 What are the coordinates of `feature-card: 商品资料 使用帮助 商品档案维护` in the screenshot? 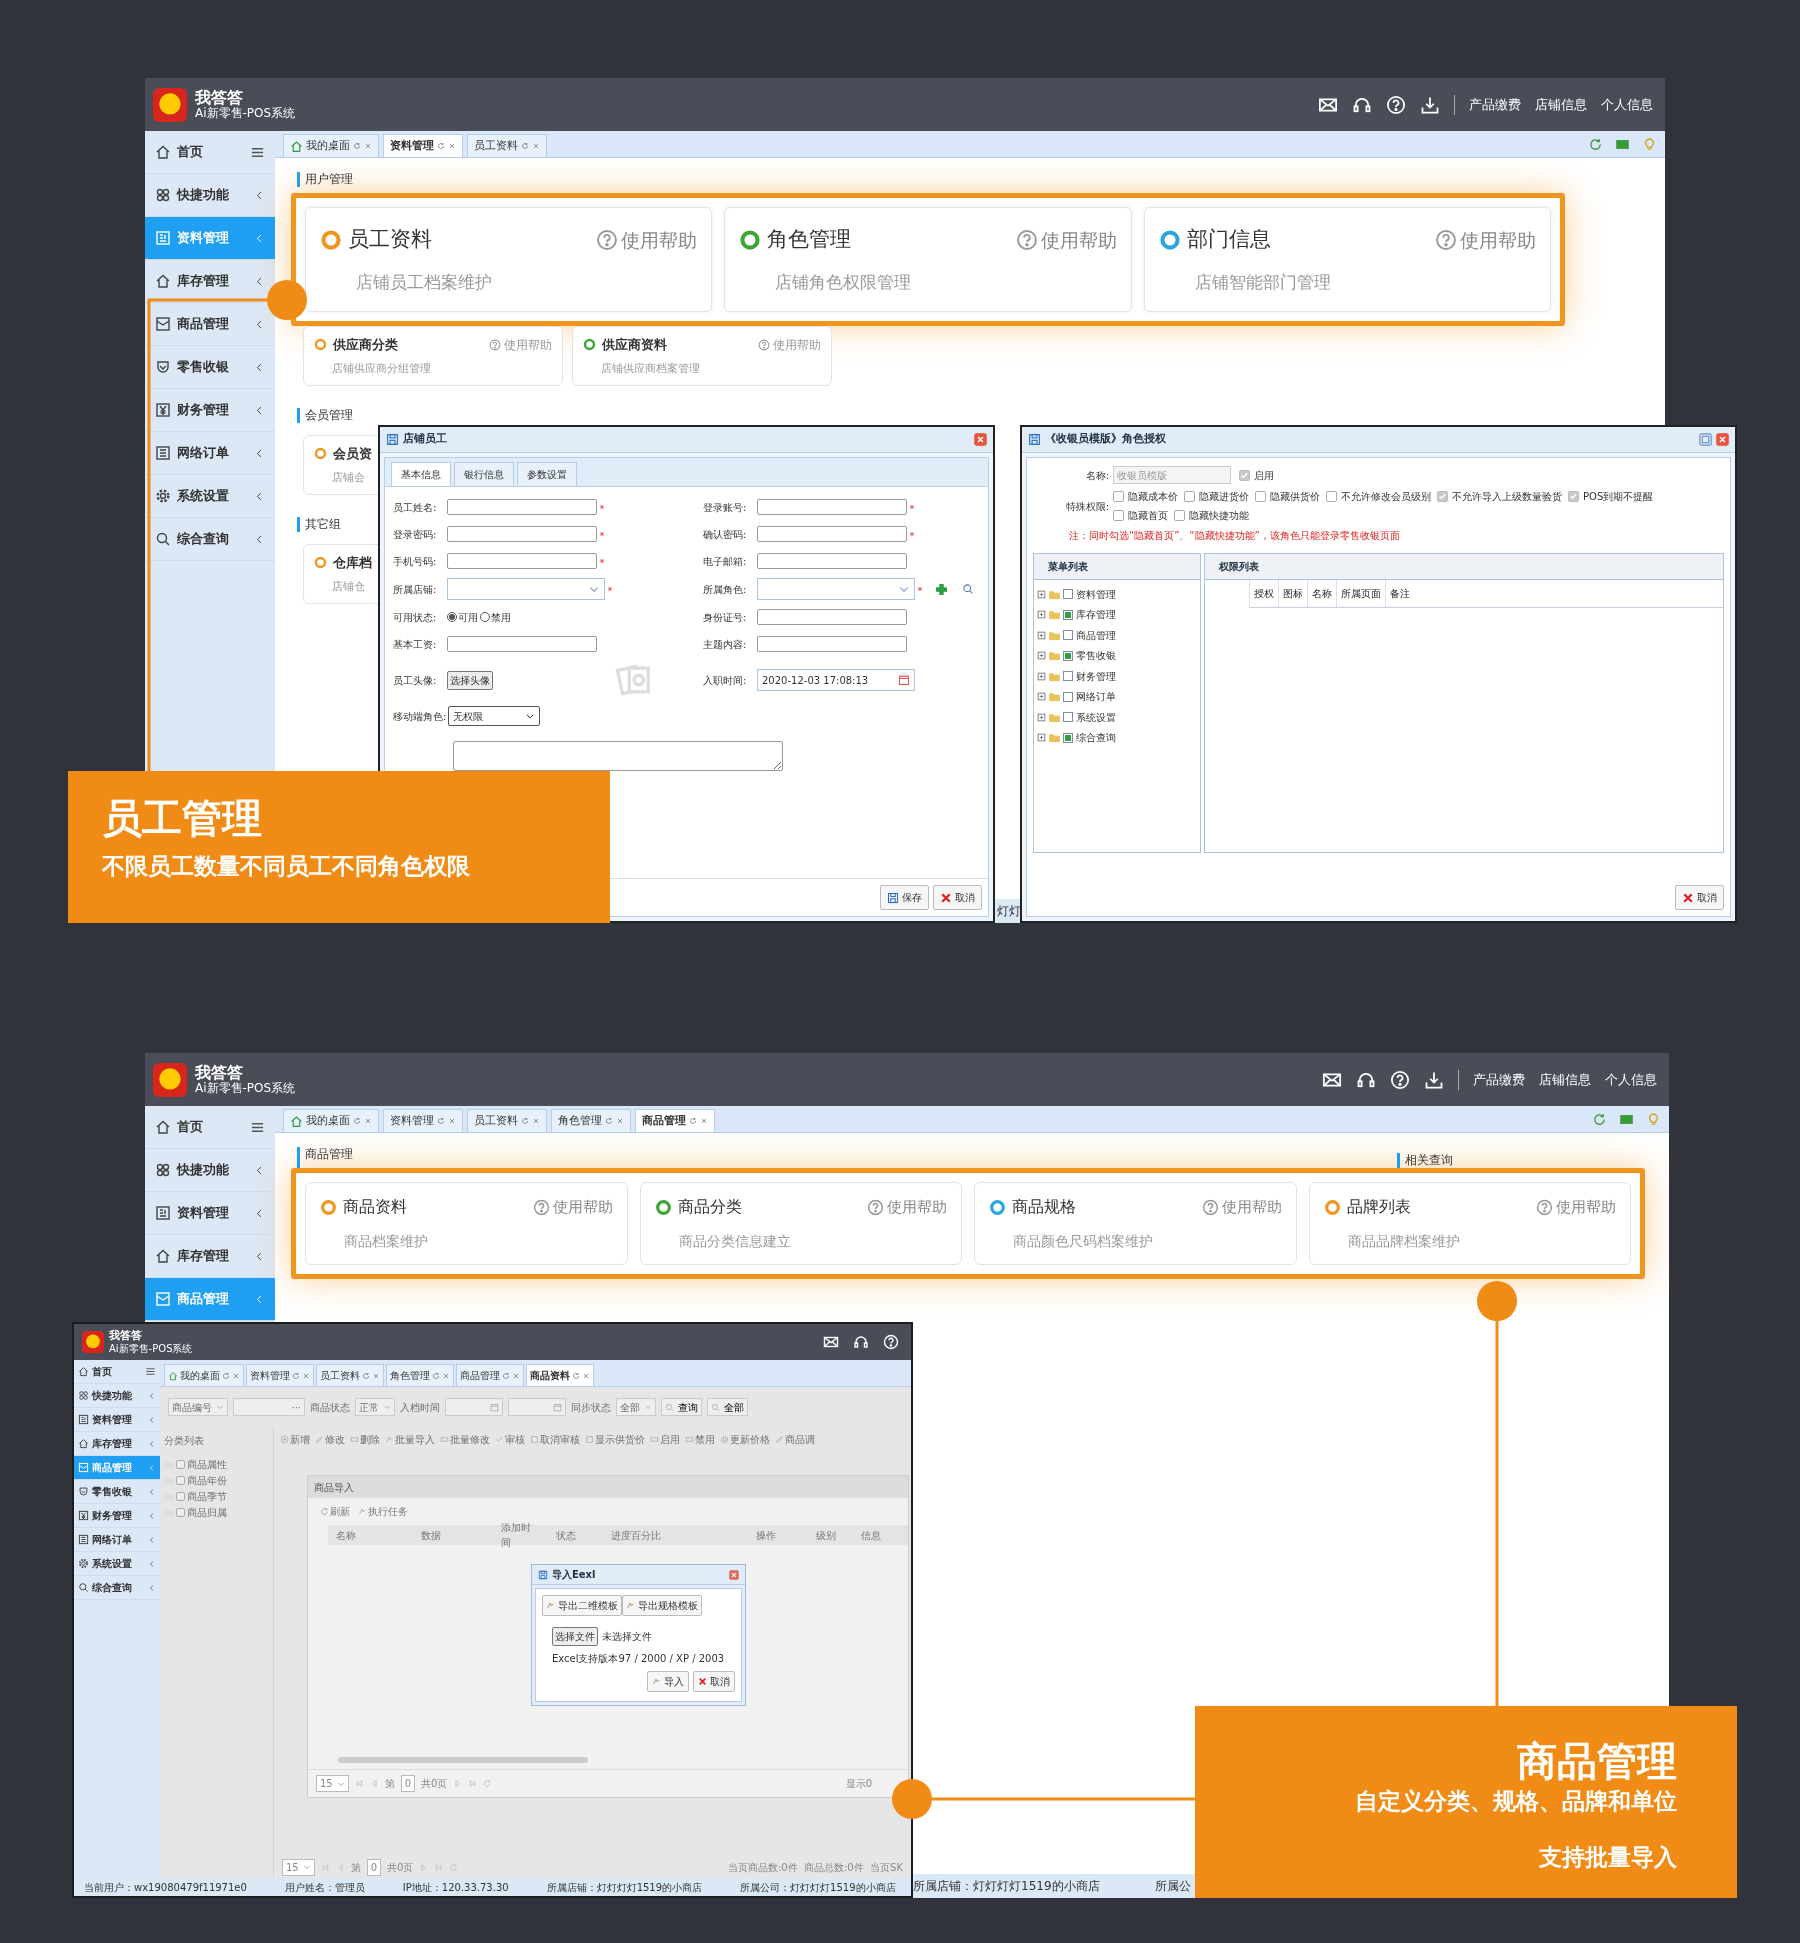 It's located at (466, 1223).